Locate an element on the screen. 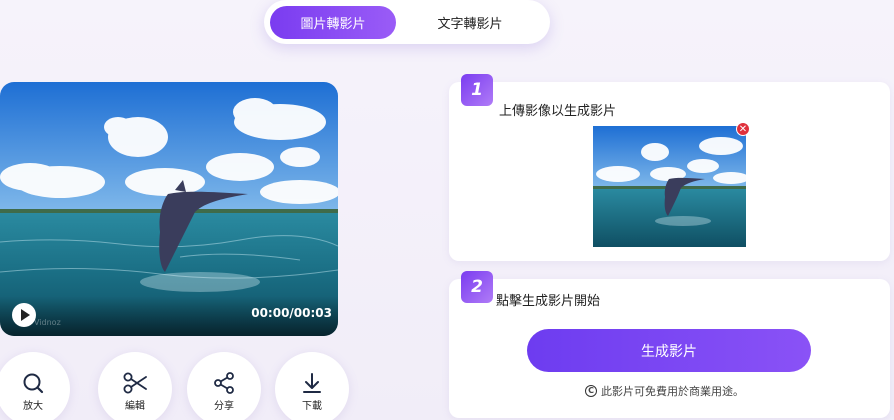 Image resolution: width=894 pixels, height=420 pixels. play-icon is located at coordinates (25, 315).